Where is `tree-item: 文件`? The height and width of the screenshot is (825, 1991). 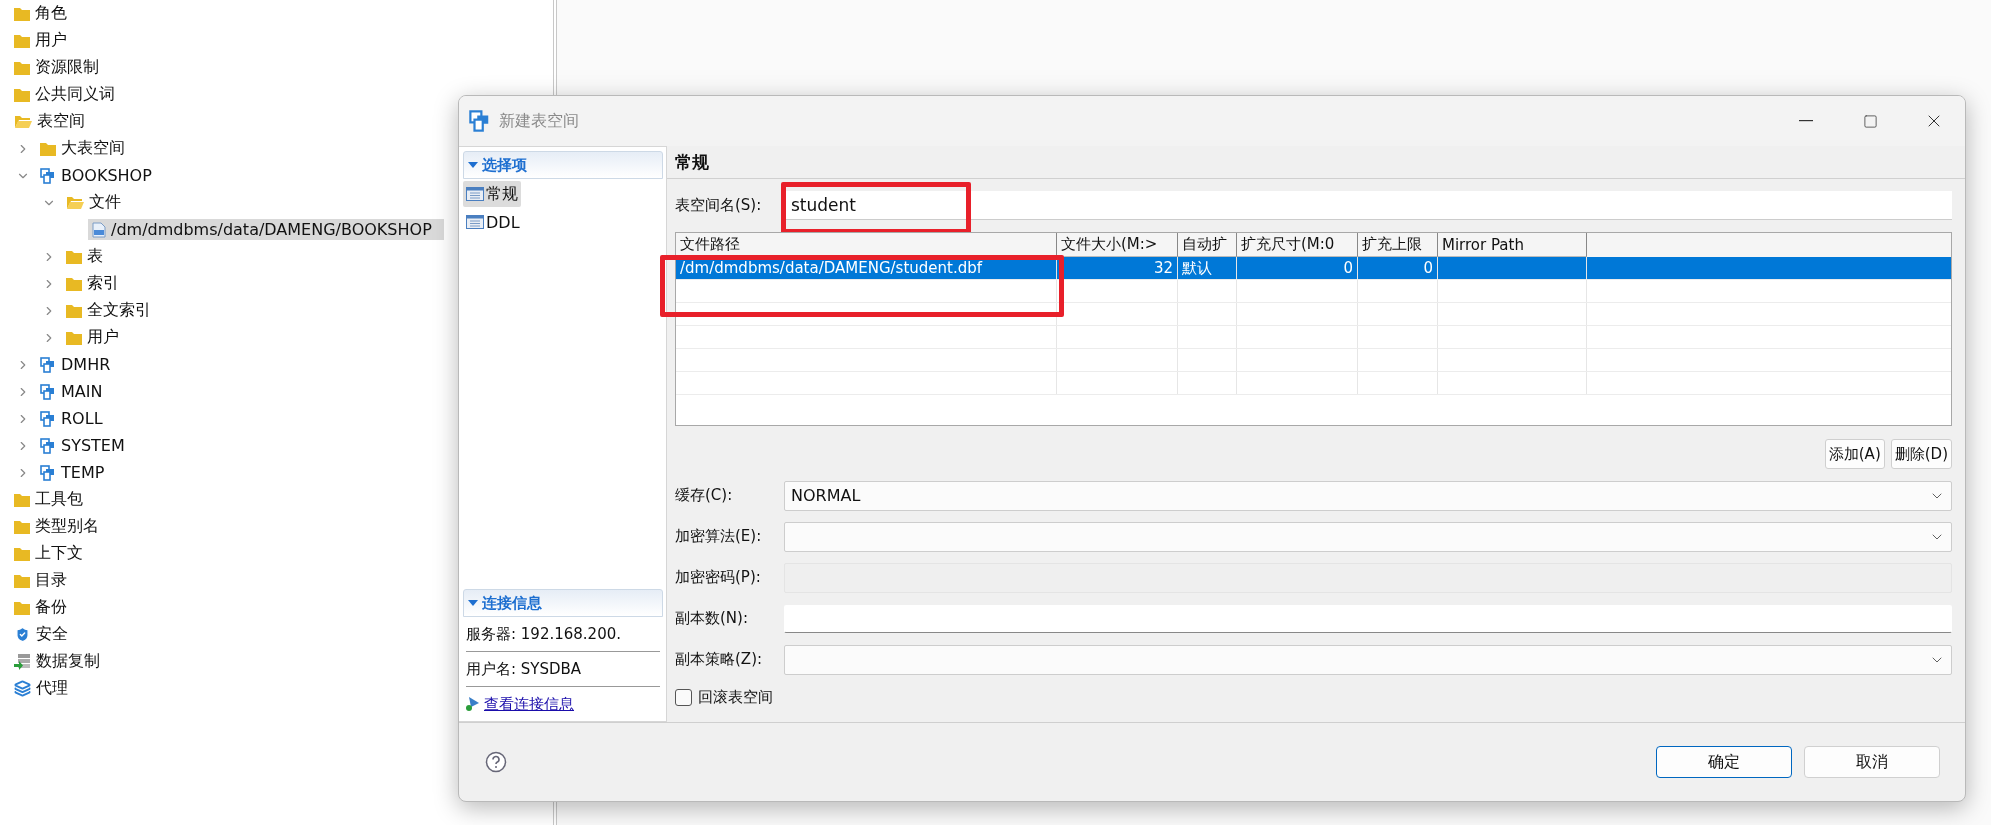
tree-item: 文件 is located at coordinates (97, 202).